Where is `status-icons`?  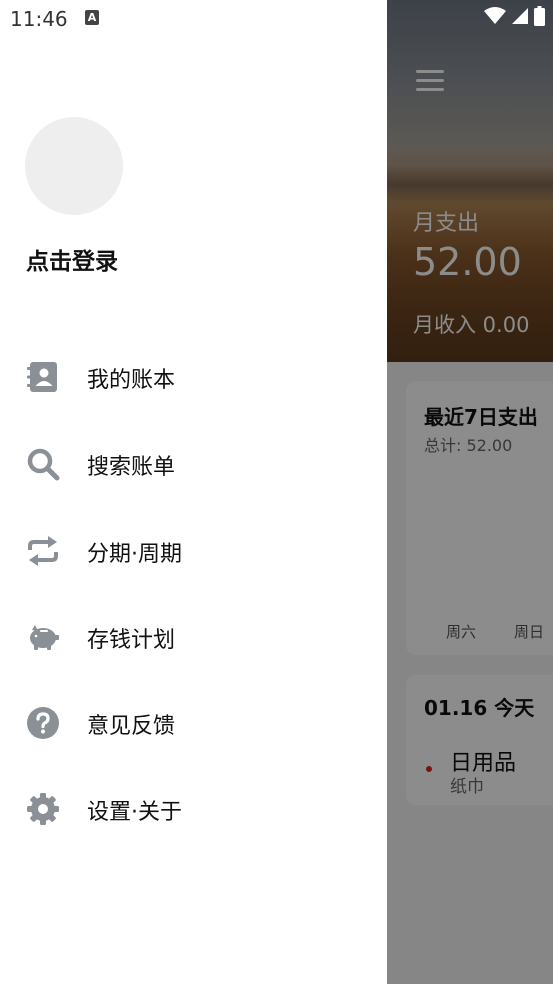
status-icons is located at coordinates (514, 16).